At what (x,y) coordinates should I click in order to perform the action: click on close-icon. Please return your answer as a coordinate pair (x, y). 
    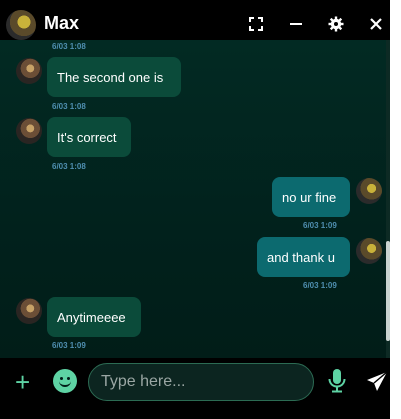
    Looking at the image, I should click on (376, 24).